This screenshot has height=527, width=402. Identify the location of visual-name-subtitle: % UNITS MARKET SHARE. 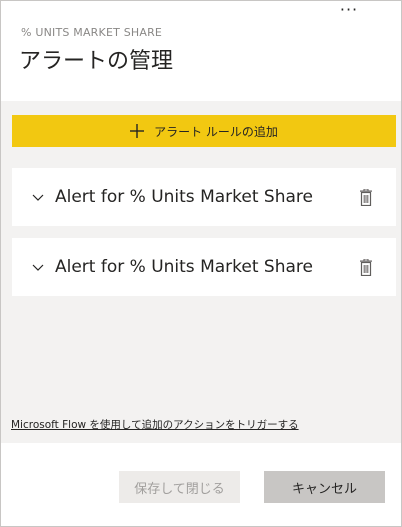
(92, 32).